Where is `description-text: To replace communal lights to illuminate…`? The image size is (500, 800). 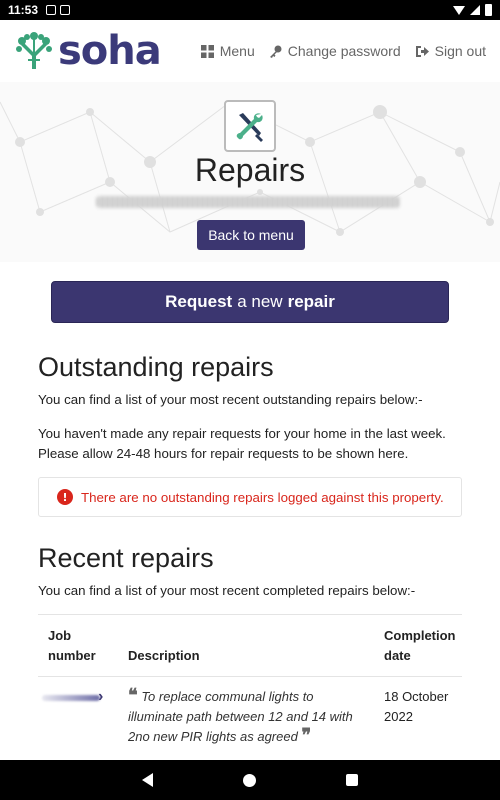 description-text: To replace communal lights to illuminate… is located at coordinates (240, 716).